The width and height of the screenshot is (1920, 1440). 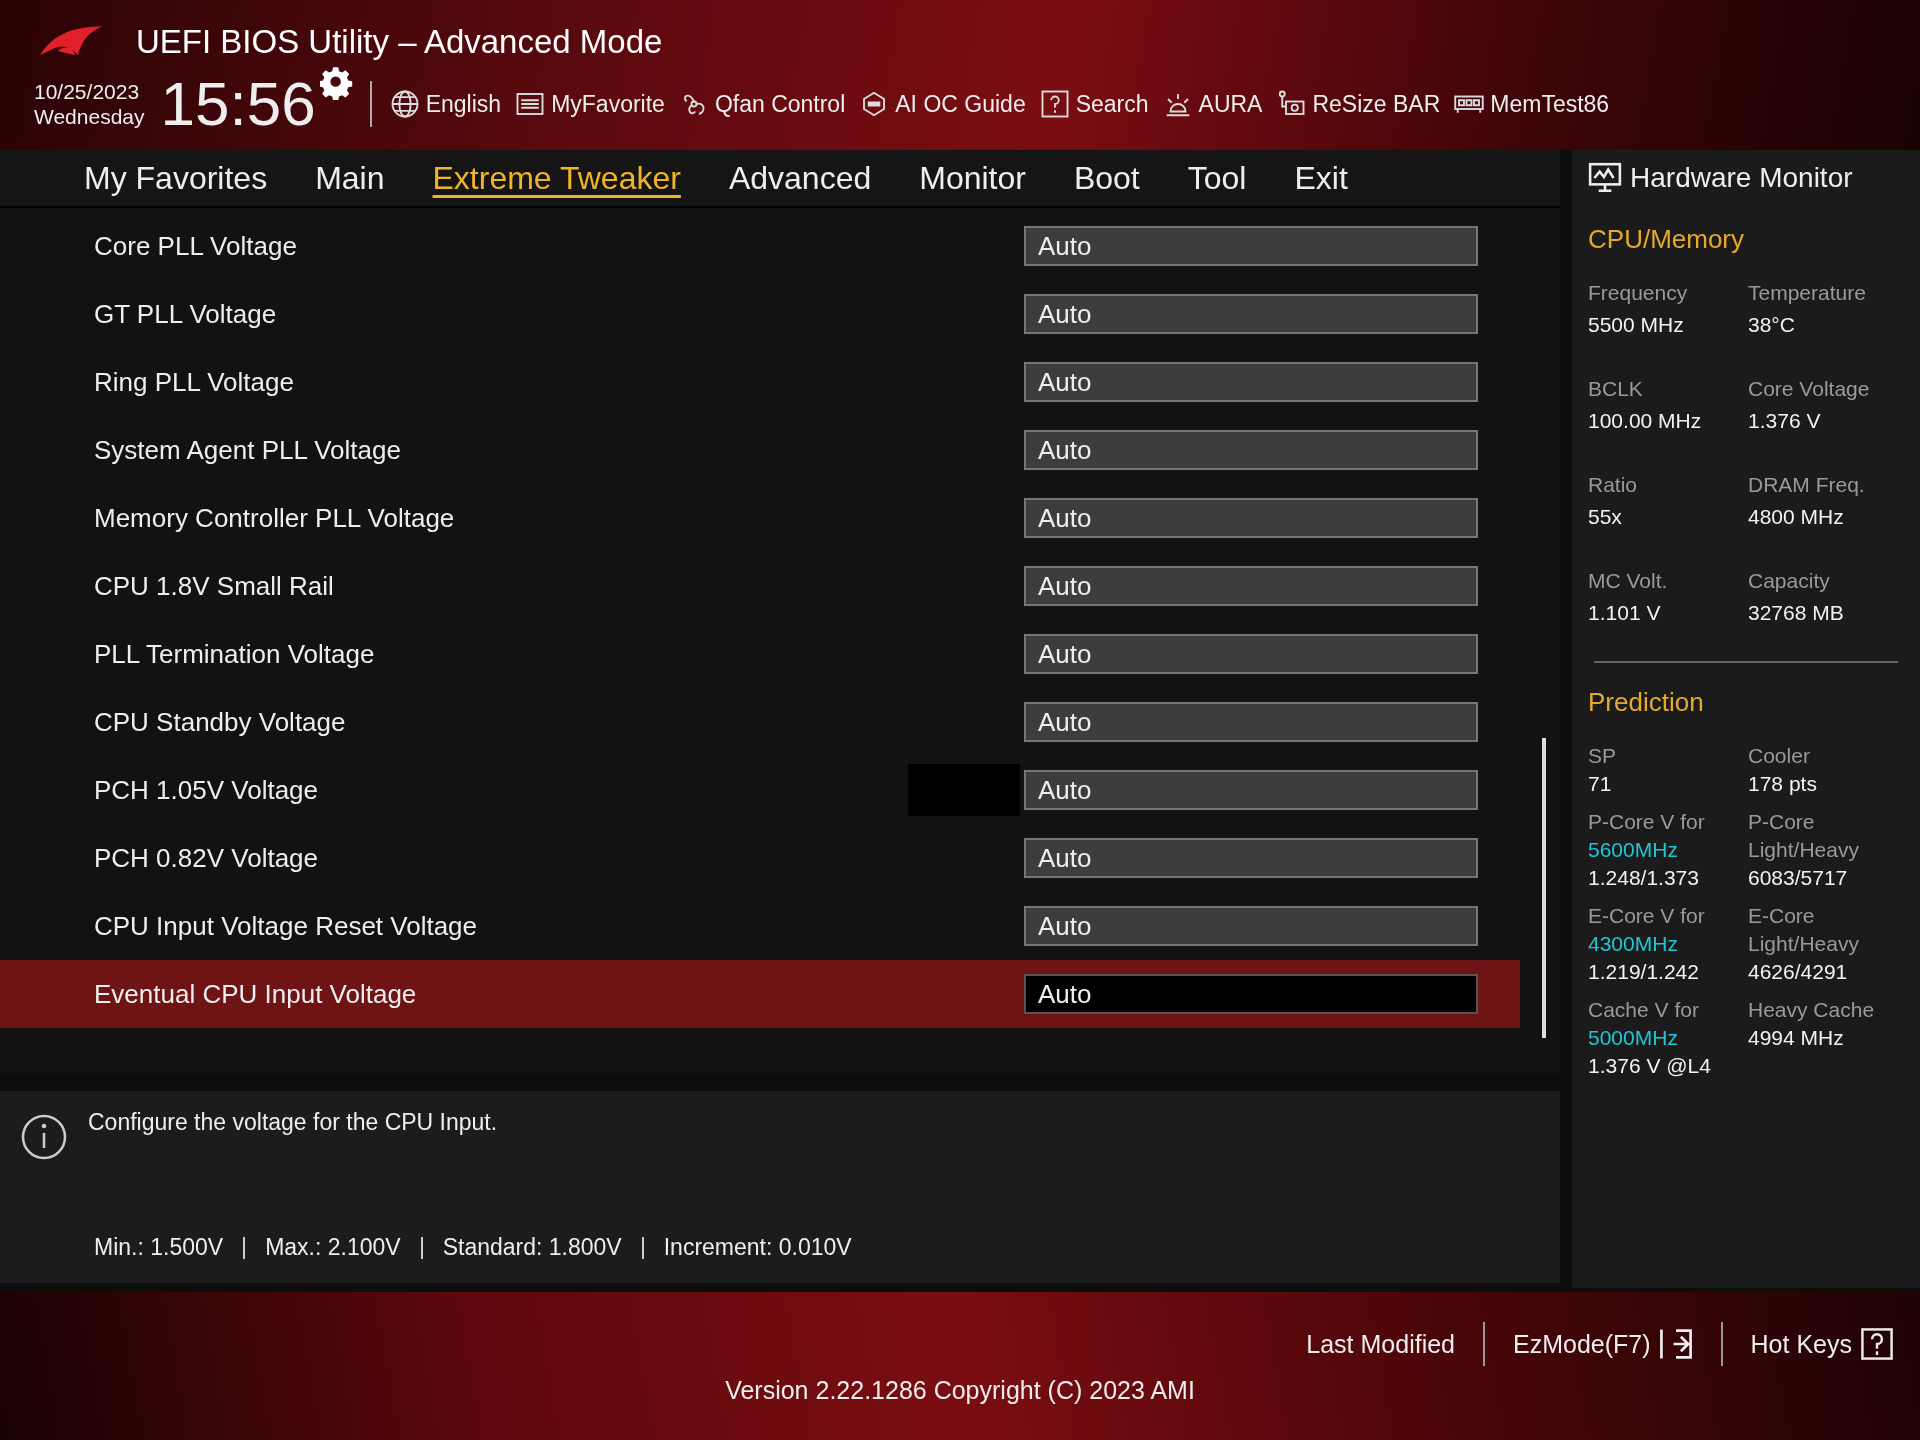 What do you see at coordinates (235, 654) in the screenshot?
I see `setting-label: PLL Termination Voltage` at bounding box center [235, 654].